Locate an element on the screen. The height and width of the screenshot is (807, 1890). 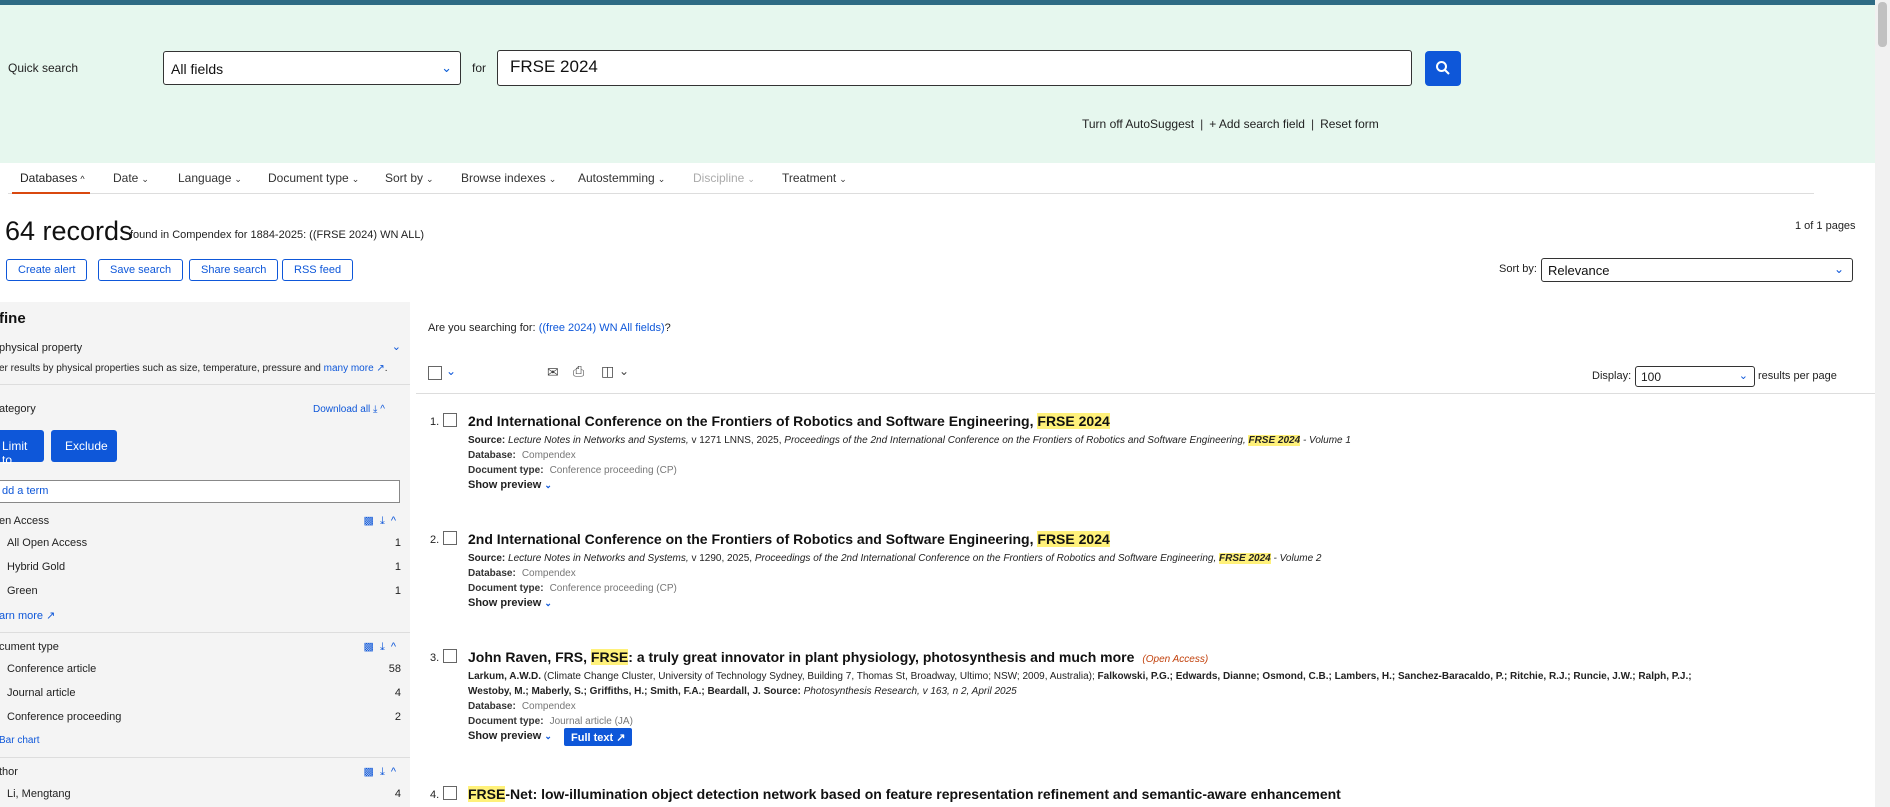
search-icon is located at coordinates (1443, 68).